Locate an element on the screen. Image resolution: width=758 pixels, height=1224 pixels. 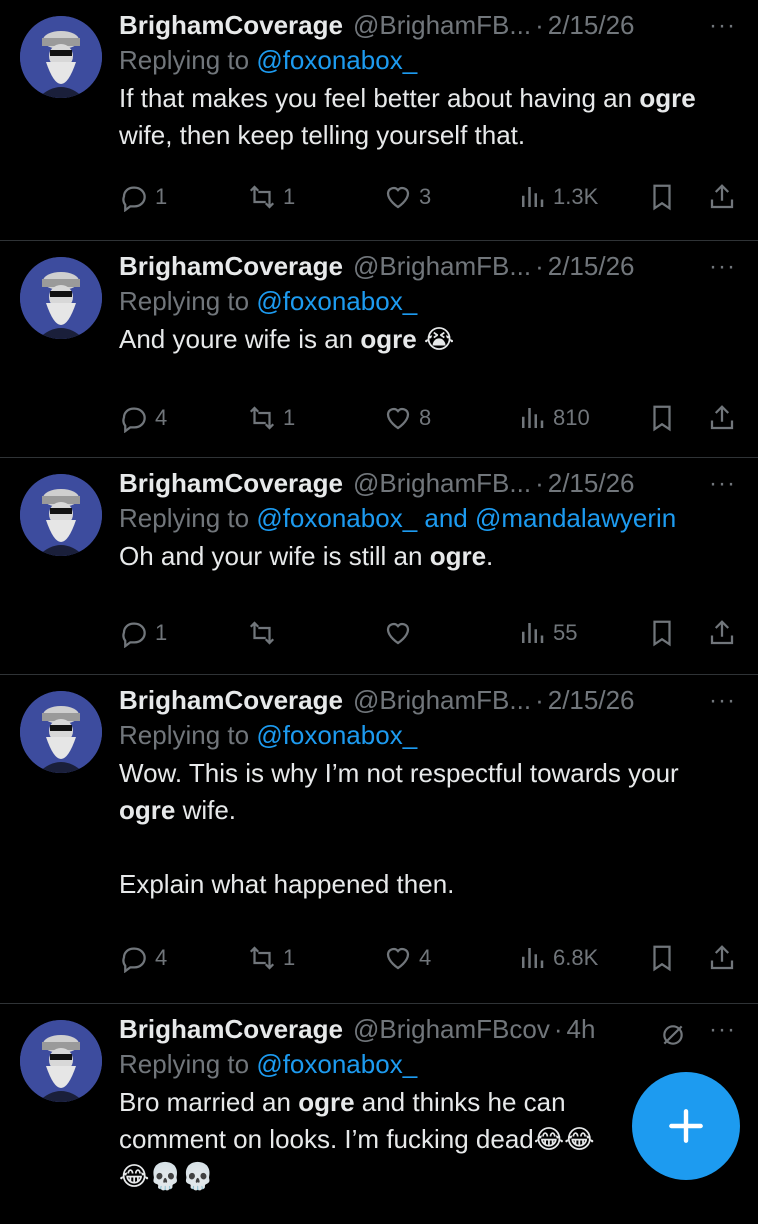
action-bar: 4 1 8 810 is located at coordinates (429, 417).